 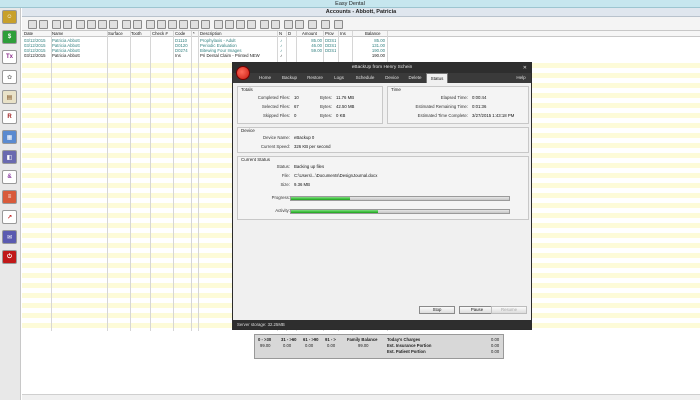 What do you see at coordinates (382, 324) in the screenshot?
I see `ebackup-status-bar: Server storage: 32.25MB` at bounding box center [382, 324].